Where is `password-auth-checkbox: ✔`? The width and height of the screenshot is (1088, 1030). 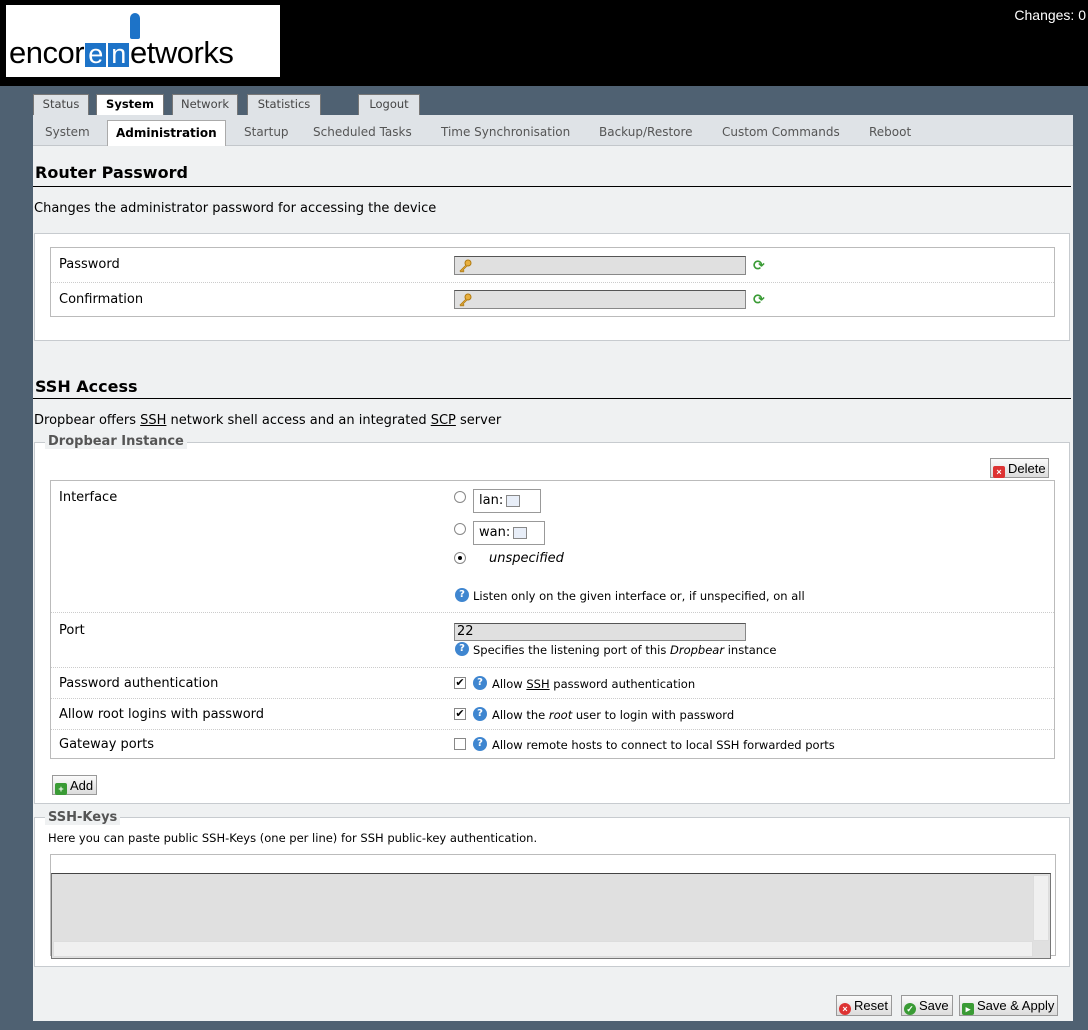
password-auth-checkbox: ✔ is located at coordinates (460, 683).